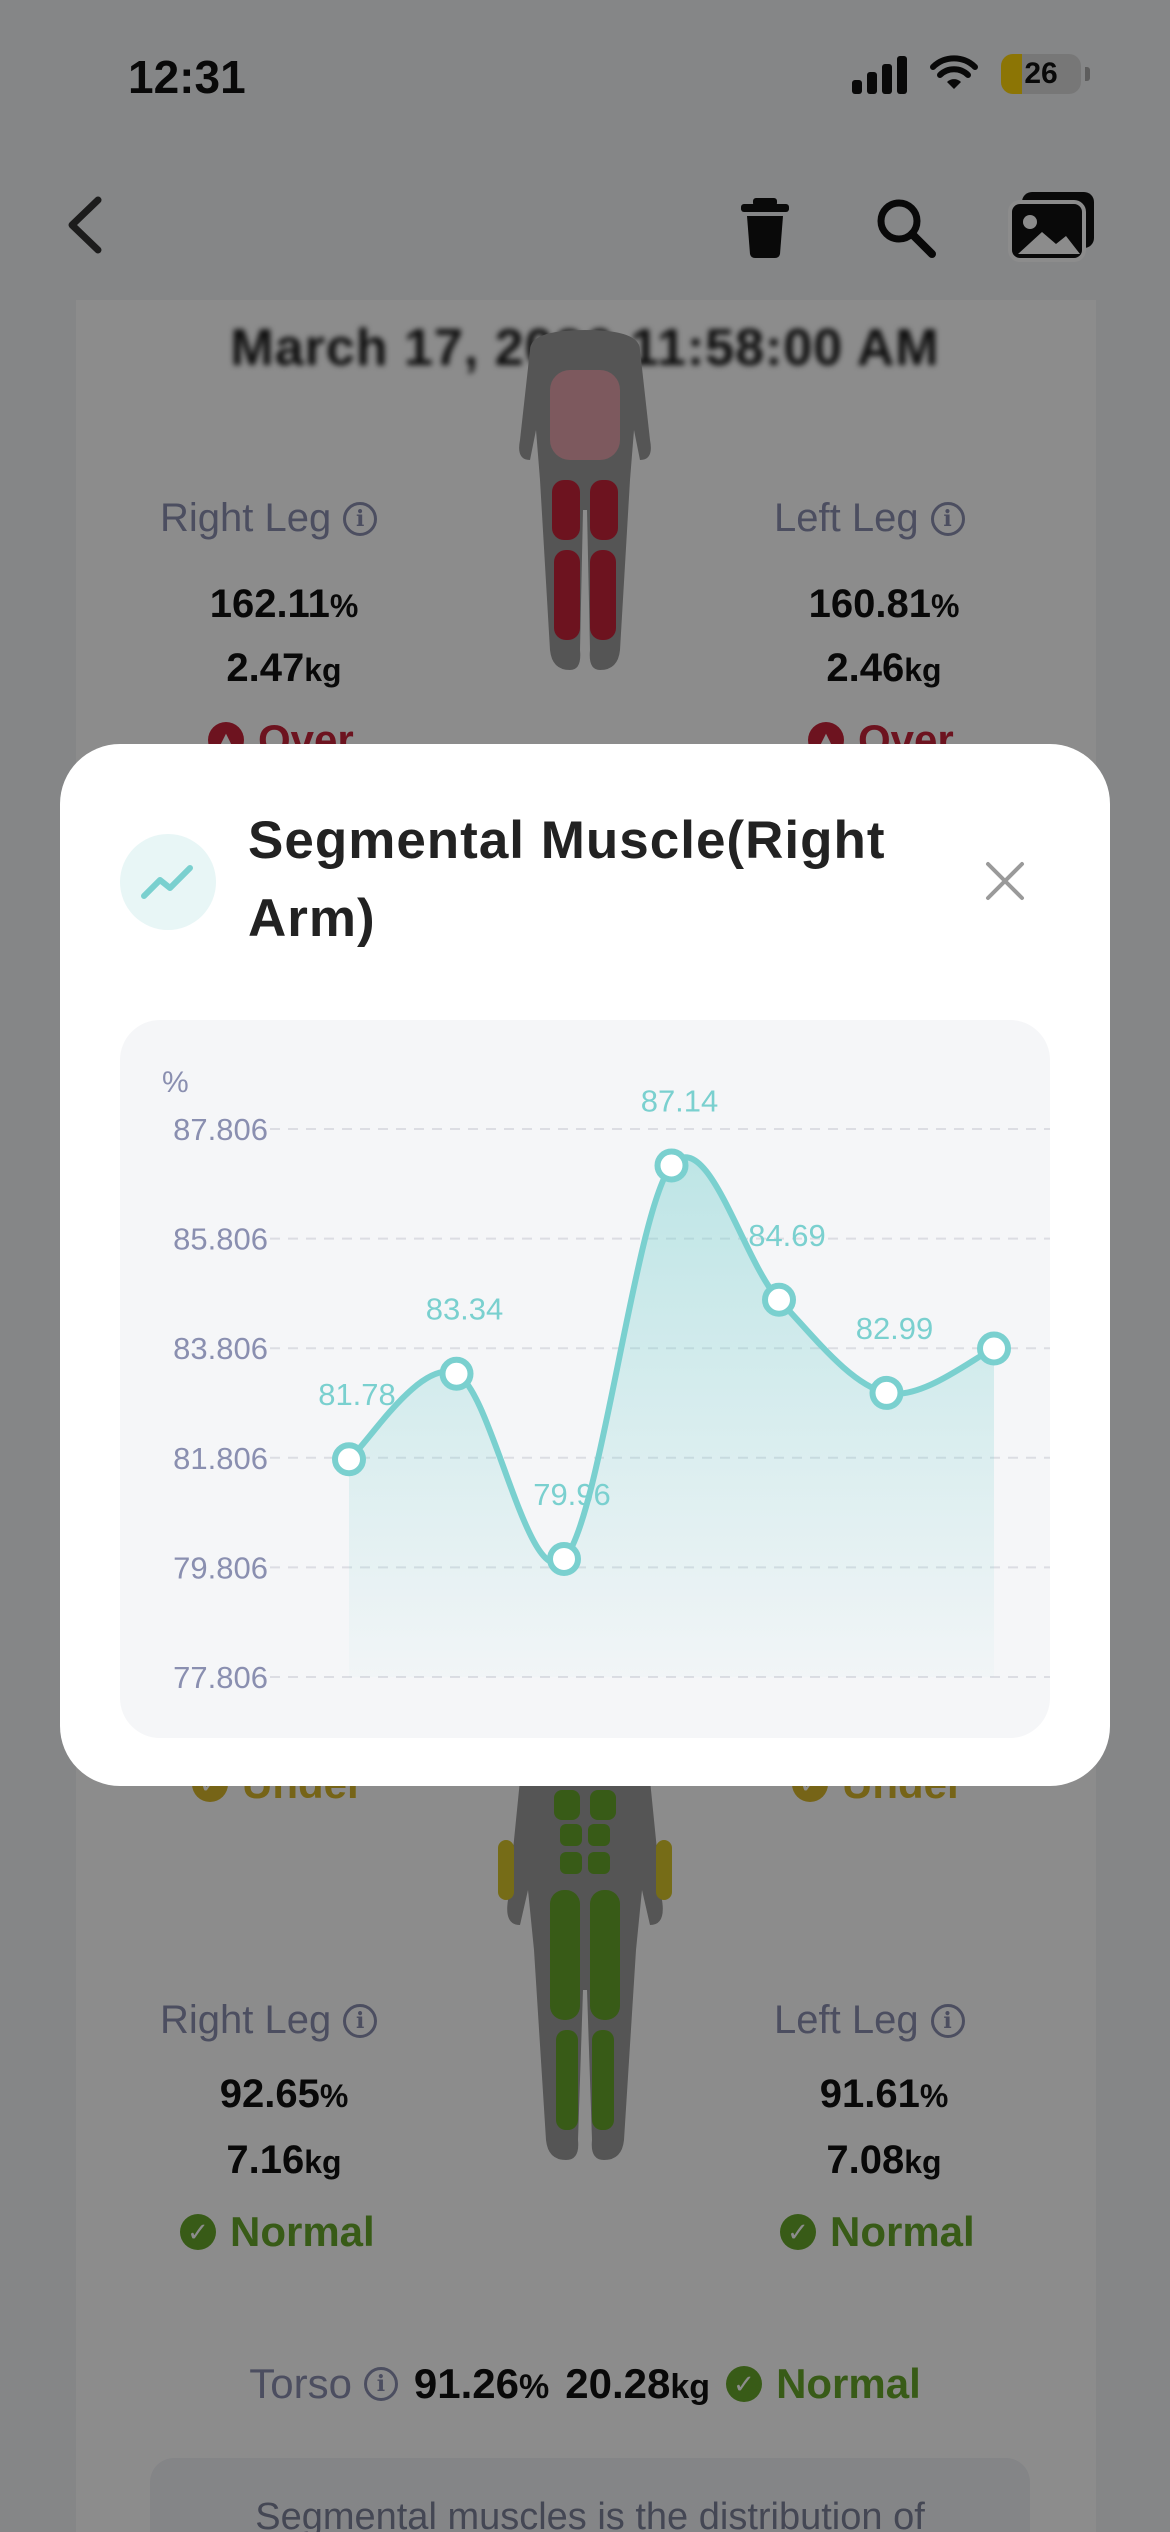 This screenshot has height=2532, width=1170. What do you see at coordinates (220, 1239) in the screenshot?
I see `y-tick-label: 85.806` at bounding box center [220, 1239].